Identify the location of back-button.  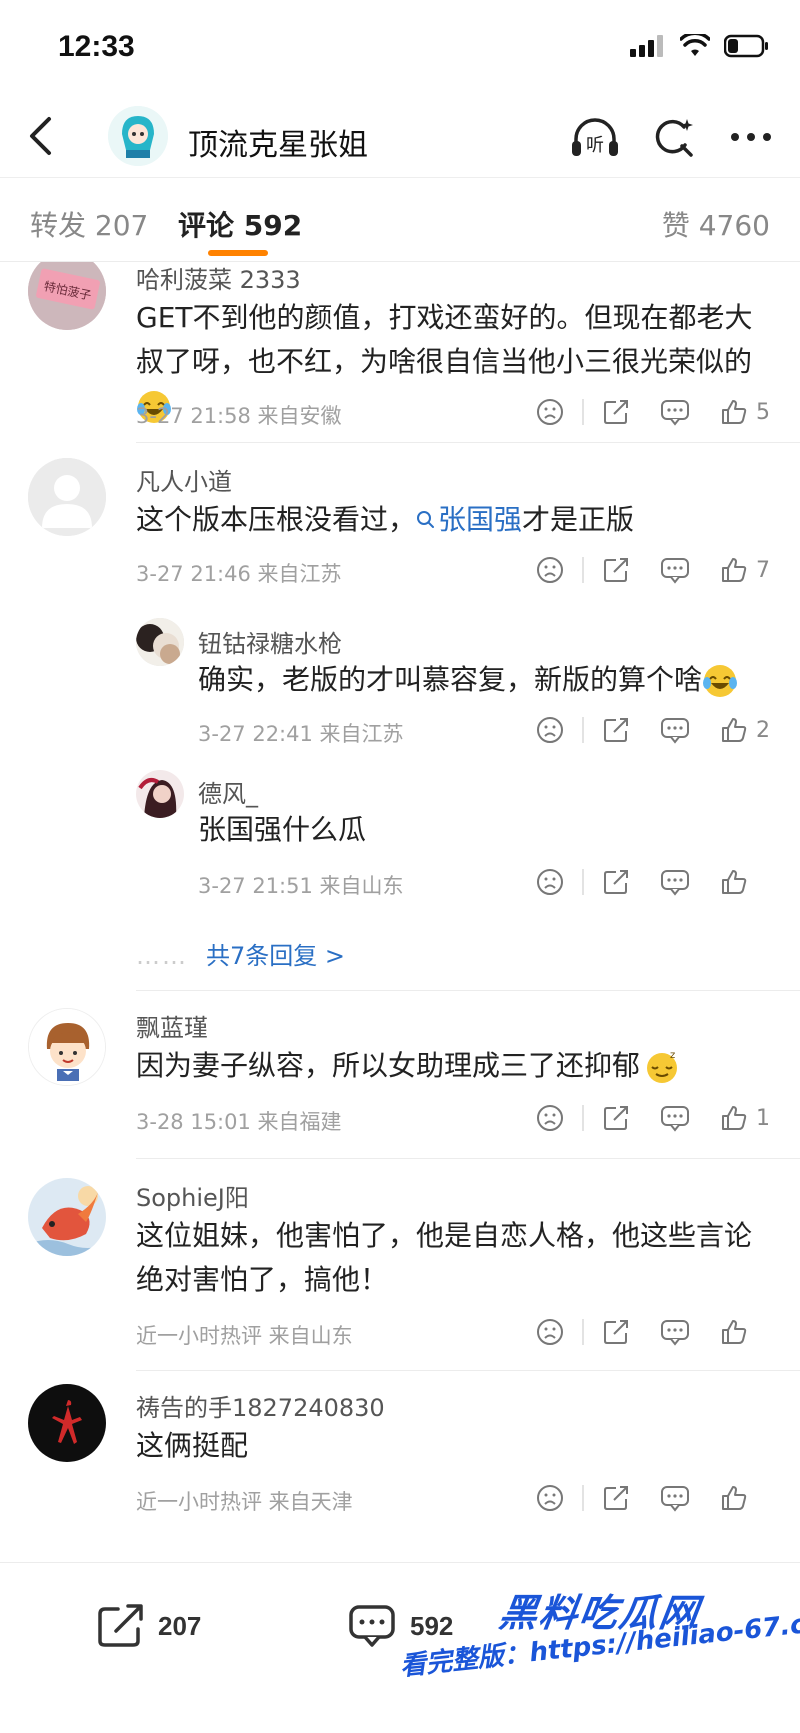
(40, 136).